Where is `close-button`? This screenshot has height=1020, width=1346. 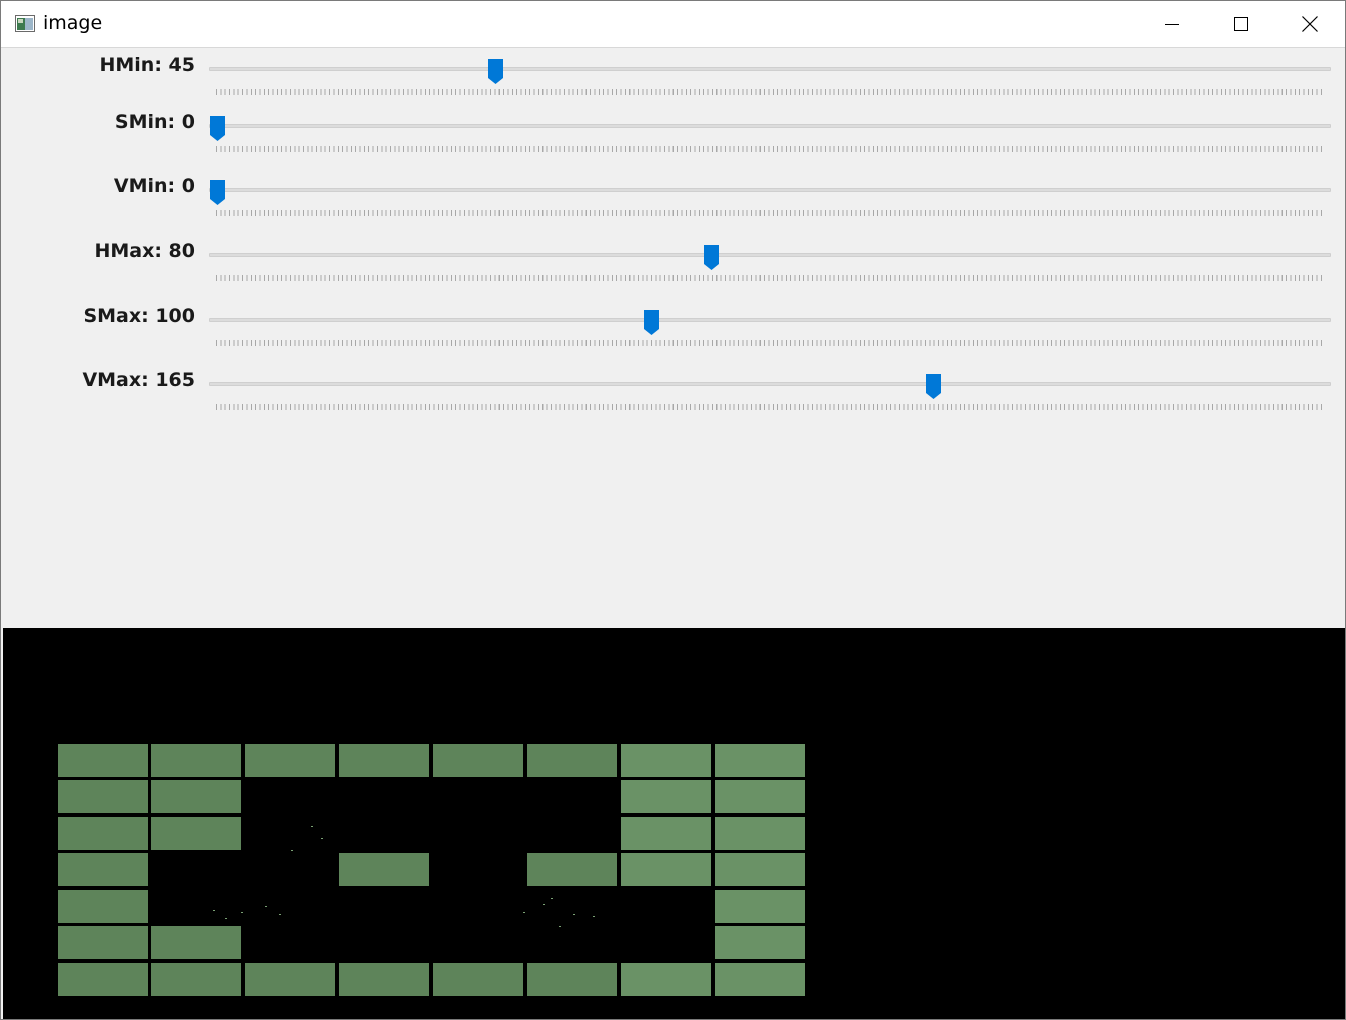 close-button is located at coordinates (1310, 24).